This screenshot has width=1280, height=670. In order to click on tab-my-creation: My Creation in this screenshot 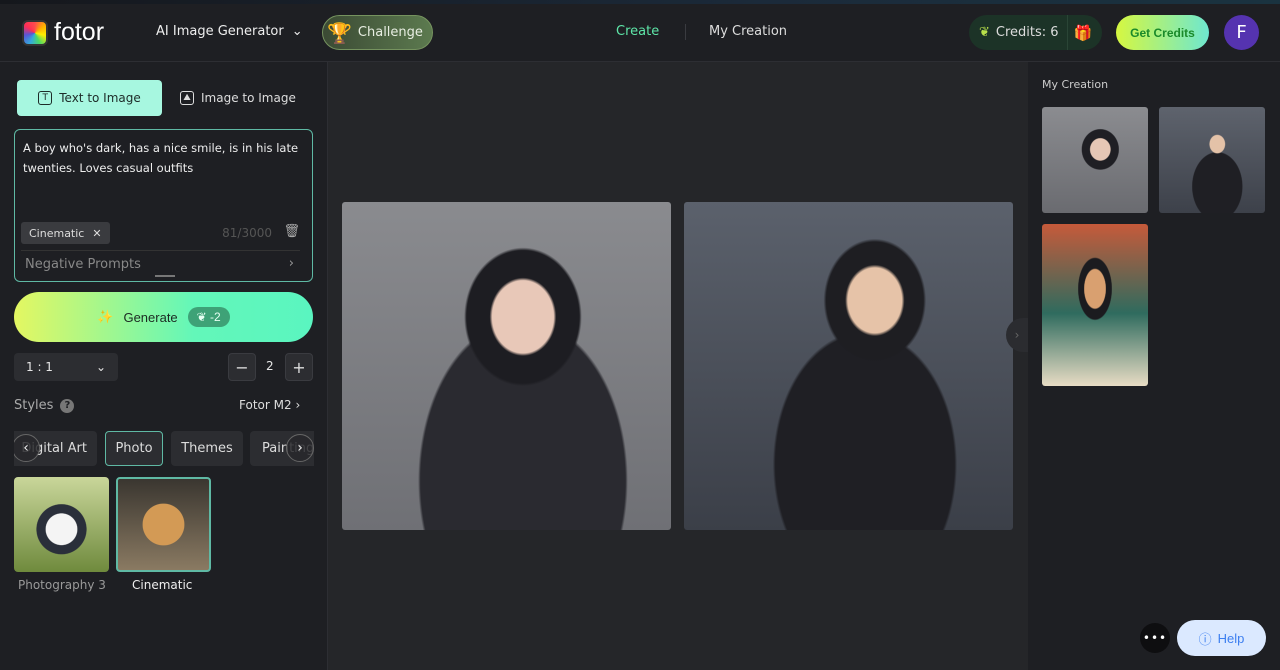, I will do `click(748, 31)`.